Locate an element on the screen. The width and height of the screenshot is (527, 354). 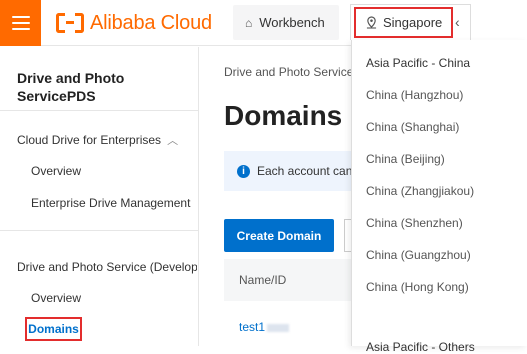
brand-logo: Alibaba Cloud is located at coordinates (134, 23).